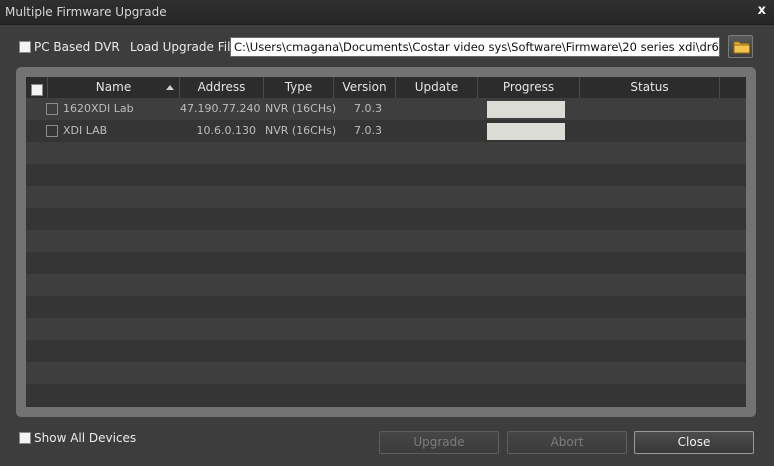 Image resolution: width=774 pixels, height=466 pixels. What do you see at coordinates (299, 87) in the screenshot?
I see `column-header-type: Type` at bounding box center [299, 87].